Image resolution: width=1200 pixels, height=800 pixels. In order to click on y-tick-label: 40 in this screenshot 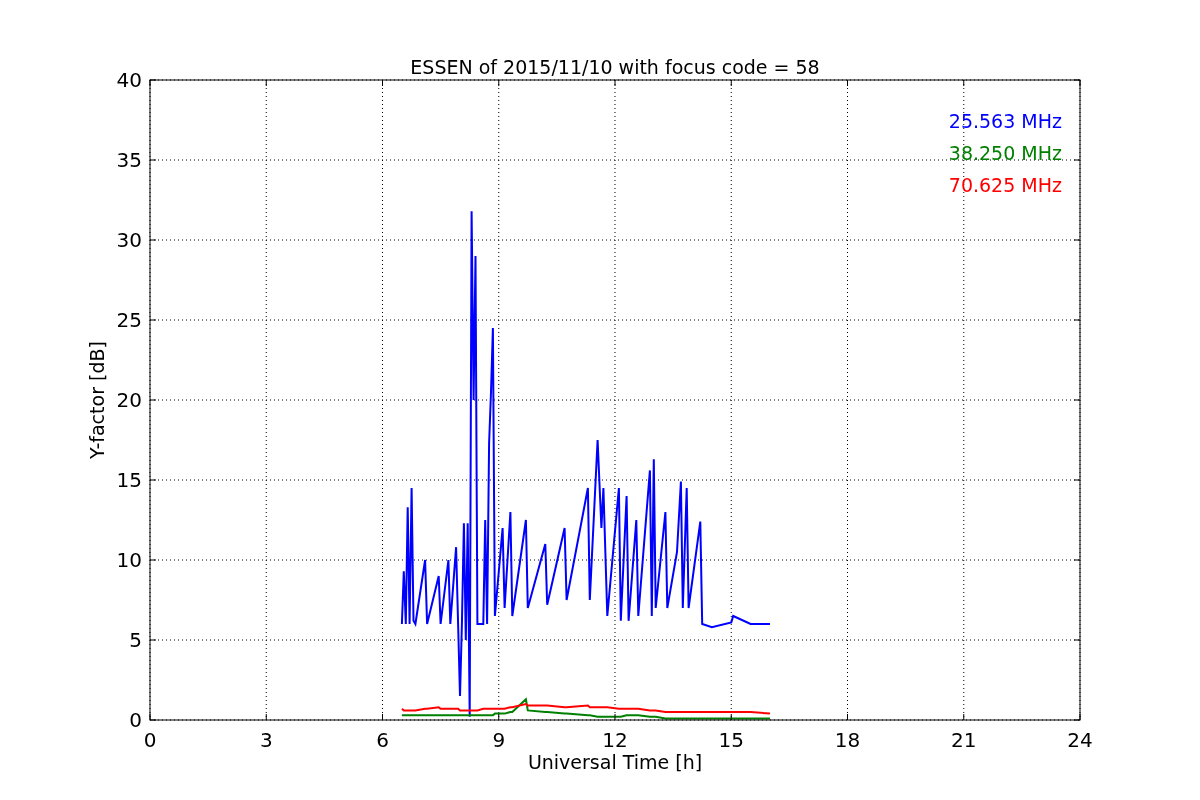, I will do `click(129, 80)`.